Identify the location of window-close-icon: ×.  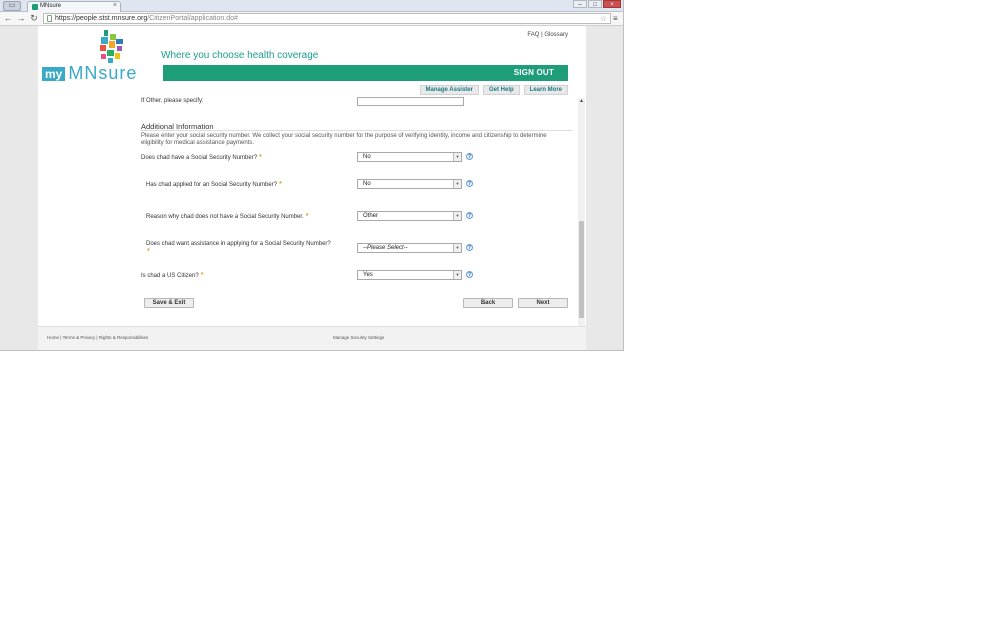
(612, 4).